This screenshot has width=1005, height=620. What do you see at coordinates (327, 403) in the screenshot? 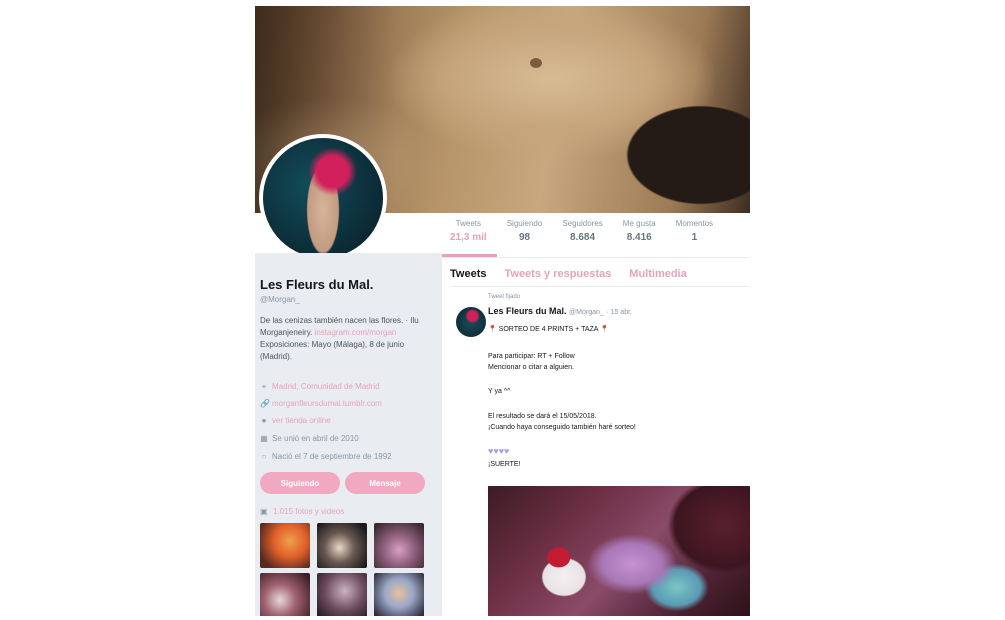
I see `website-link: morganfleursdumal.tumblr.com` at bounding box center [327, 403].